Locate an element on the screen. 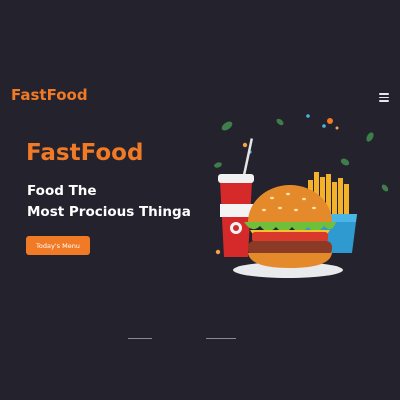 The height and width of the screenshot is (400, 400). hamburger-menu-icon is located at coordinates (384, 97).